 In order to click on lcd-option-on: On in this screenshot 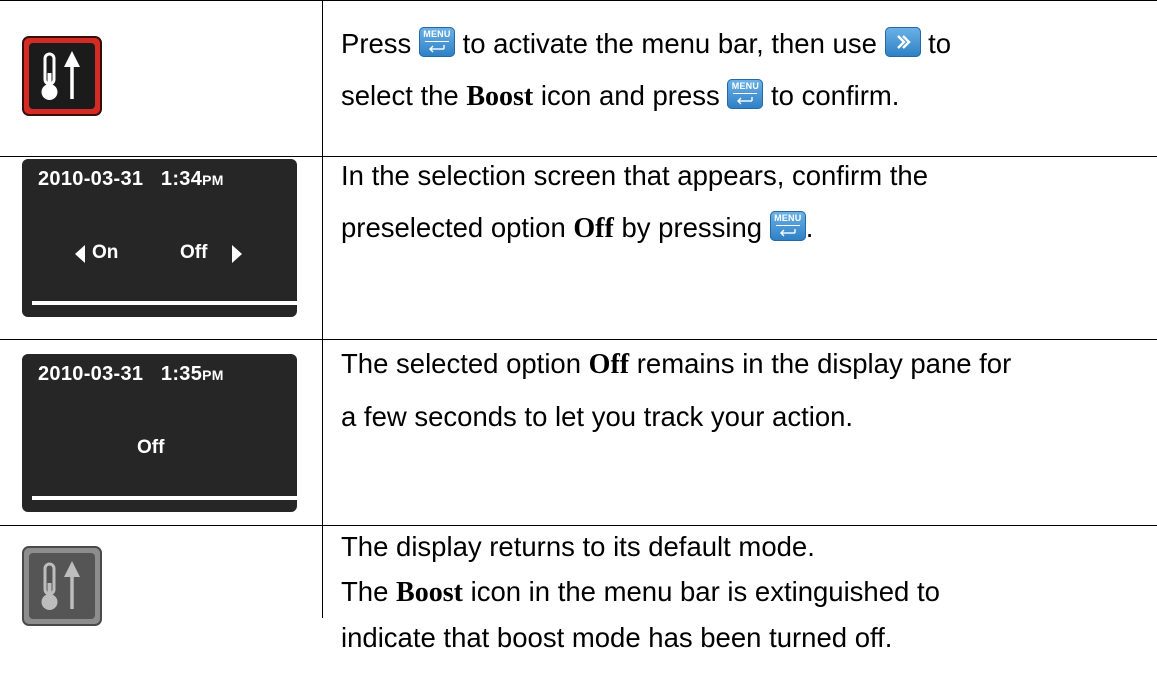, I will do `click(105, 252)`.